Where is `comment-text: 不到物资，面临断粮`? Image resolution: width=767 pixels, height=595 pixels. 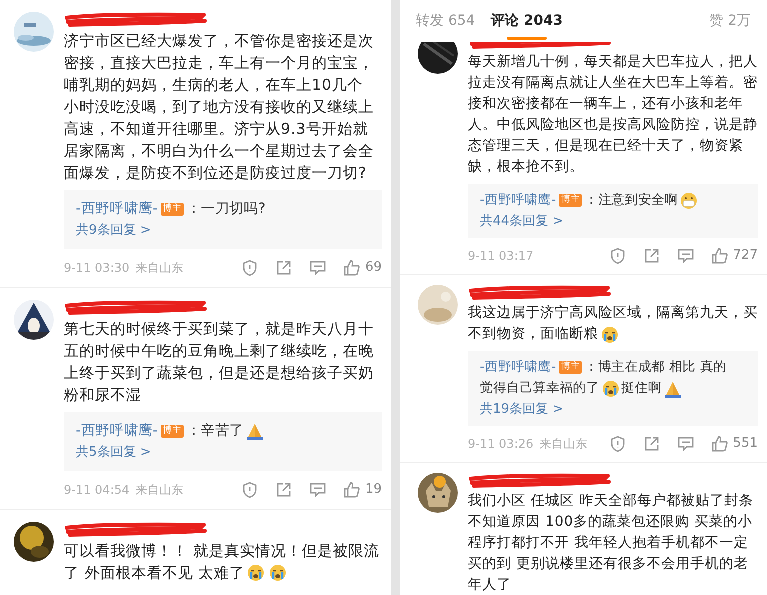 comment-text: 不到物资，面临断粮 is located at coordinates (533, 334).